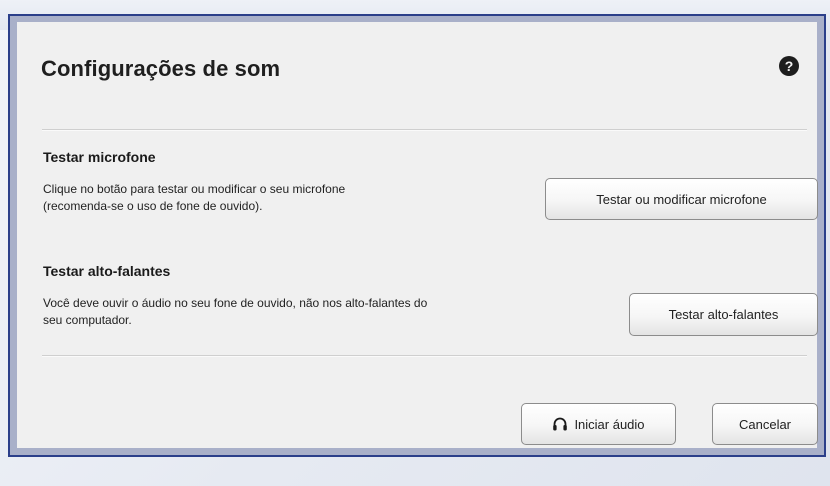 This screenshot has height=486, width=830. What do you see at coordinates (424, 356) in the screenshot?
I see `divider-bottom` at bounding box center [424, 356].